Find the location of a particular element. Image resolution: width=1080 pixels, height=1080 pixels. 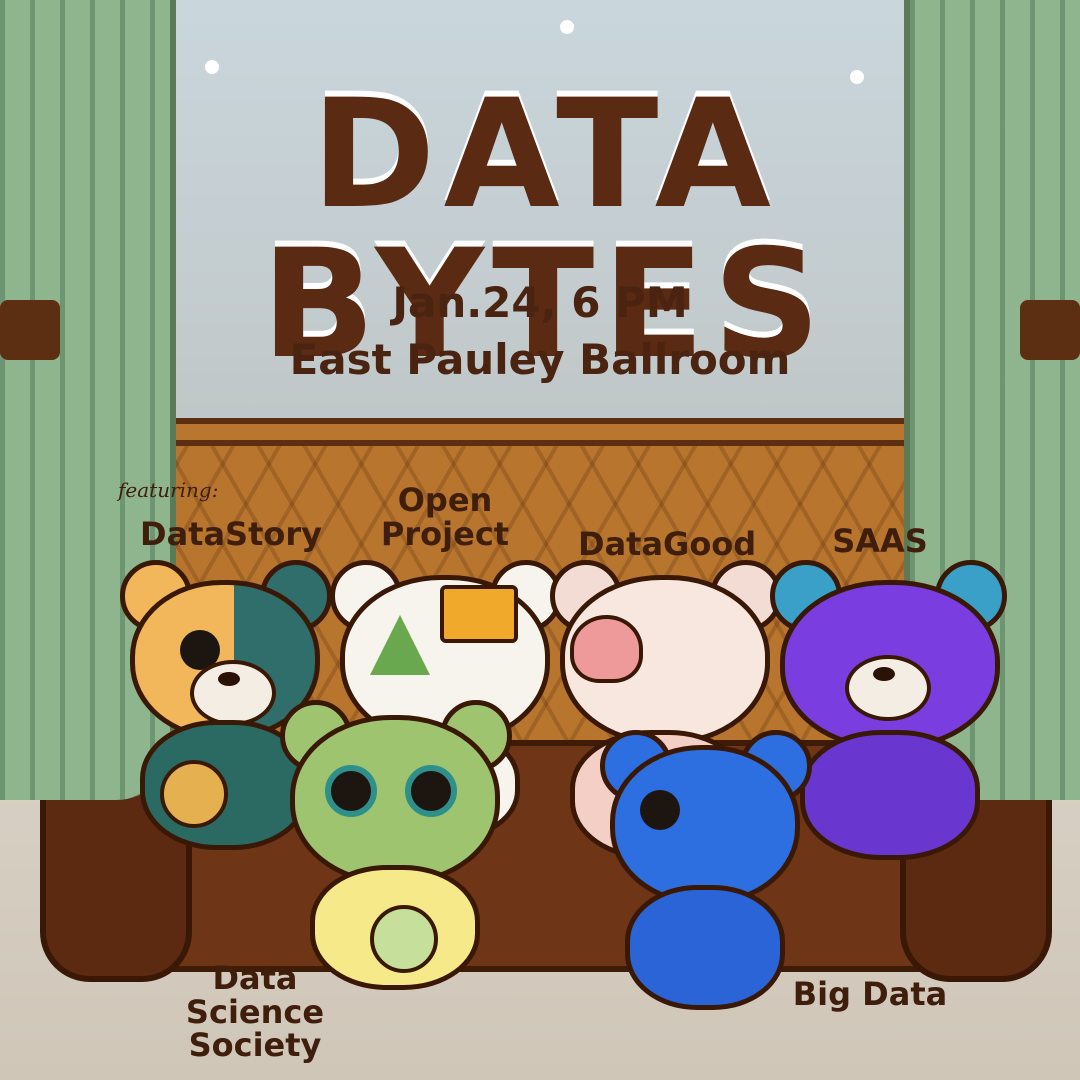

bear-data-science-society is located at coordinates (396, 845).